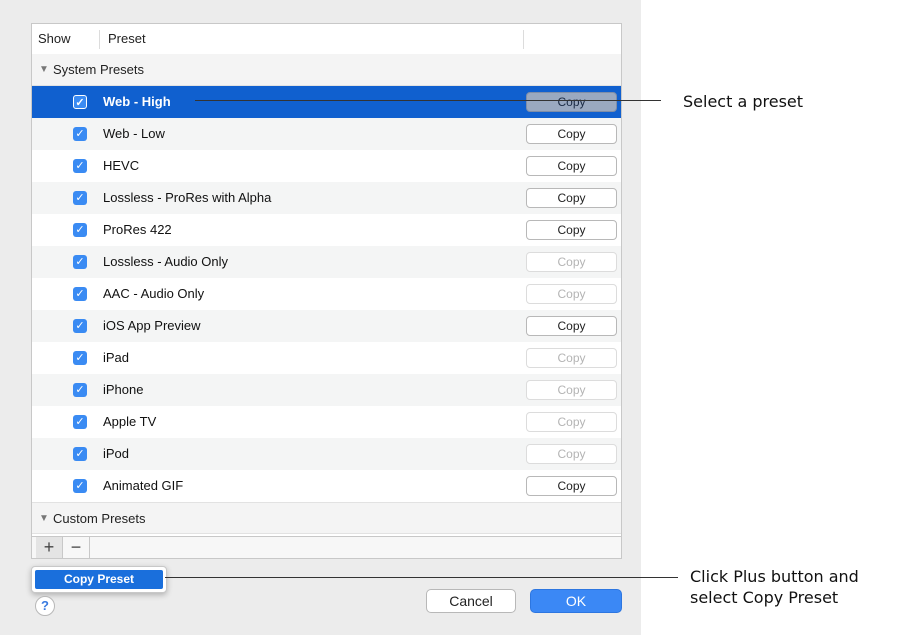  I want to click on callout-plus-line1: Click Plus button and, so click(774, 576).